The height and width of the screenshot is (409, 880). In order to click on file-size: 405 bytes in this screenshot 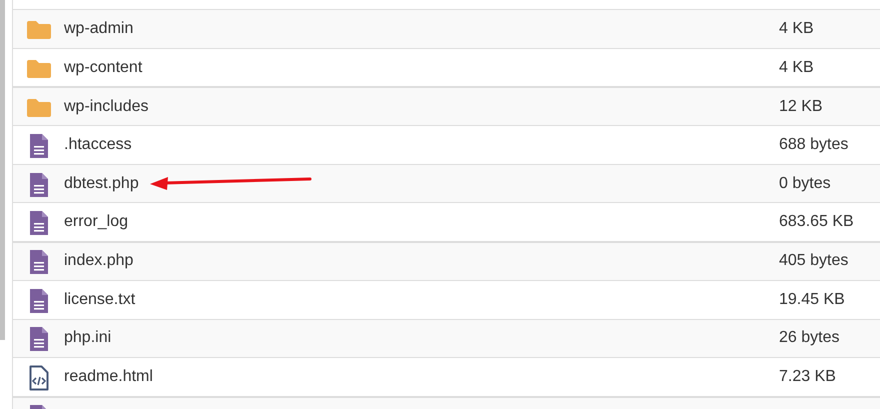, I will do `click(813, 261)`.